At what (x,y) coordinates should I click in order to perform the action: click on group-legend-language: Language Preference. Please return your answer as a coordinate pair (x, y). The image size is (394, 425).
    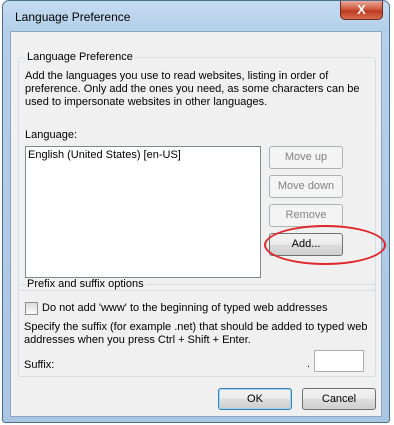
    Looking at the image, I should click on (80, 57).